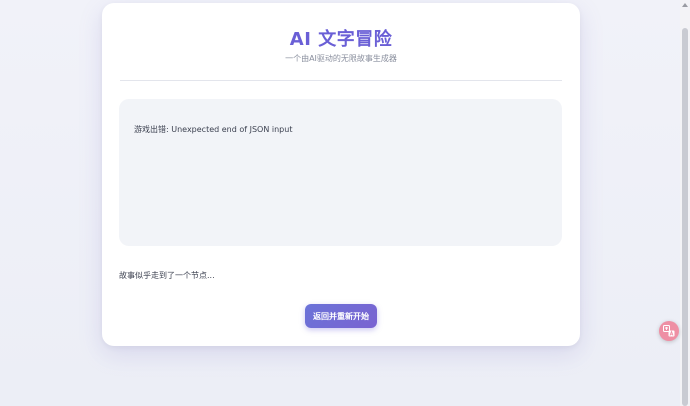 This screenshot has width=690, height=406. What do you see at coordinates (341, 58) in the screenshot?
I see `page-subtitle: 一个由AI驱动的无限故事生成器` at bounding box center [341, 58].